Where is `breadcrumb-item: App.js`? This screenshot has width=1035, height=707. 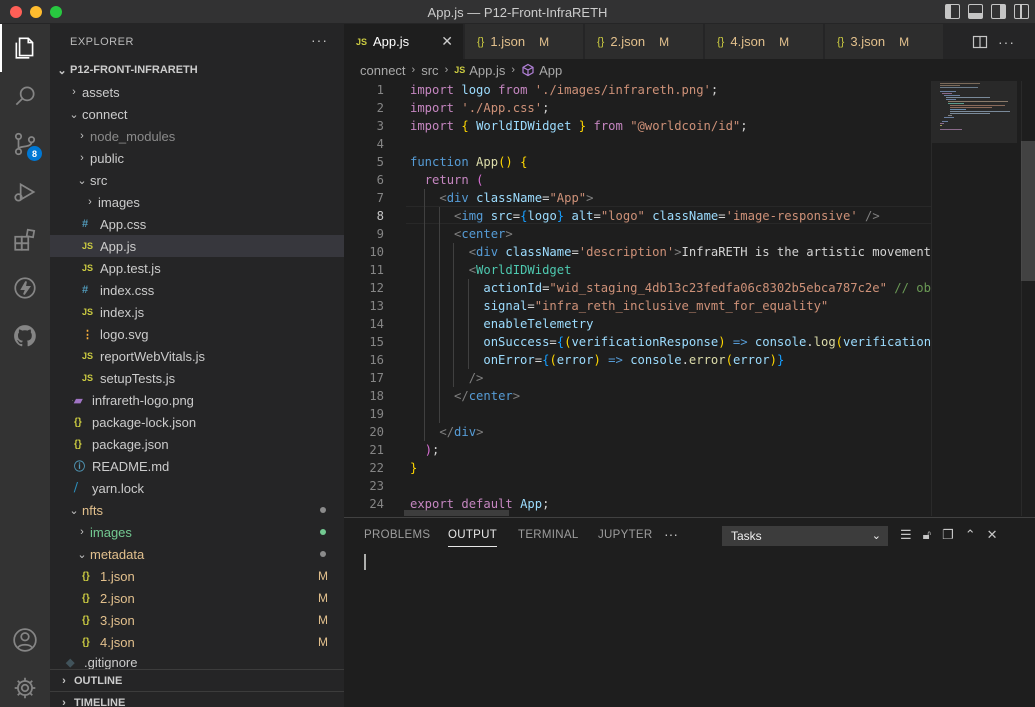 breadcrumb-item: App.js is located at coordinates (487, 70).